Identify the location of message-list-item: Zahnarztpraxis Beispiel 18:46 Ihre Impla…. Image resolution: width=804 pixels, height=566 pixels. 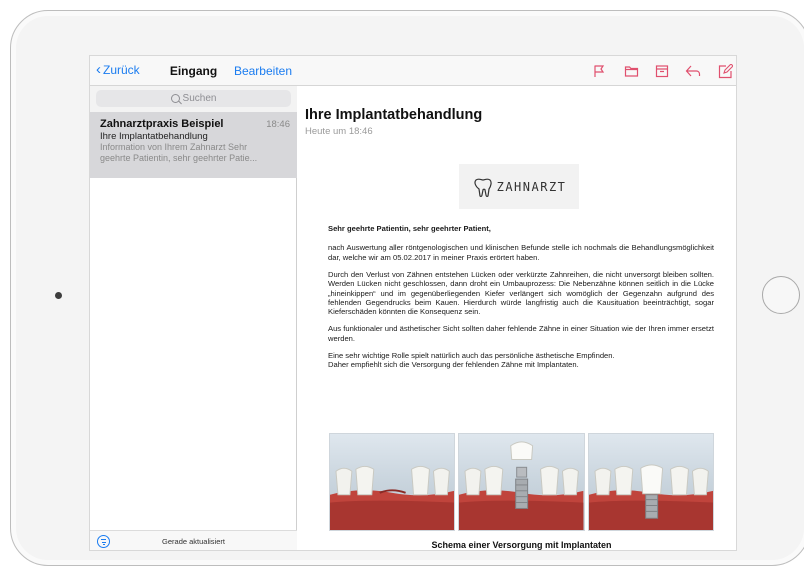
(193, 145).